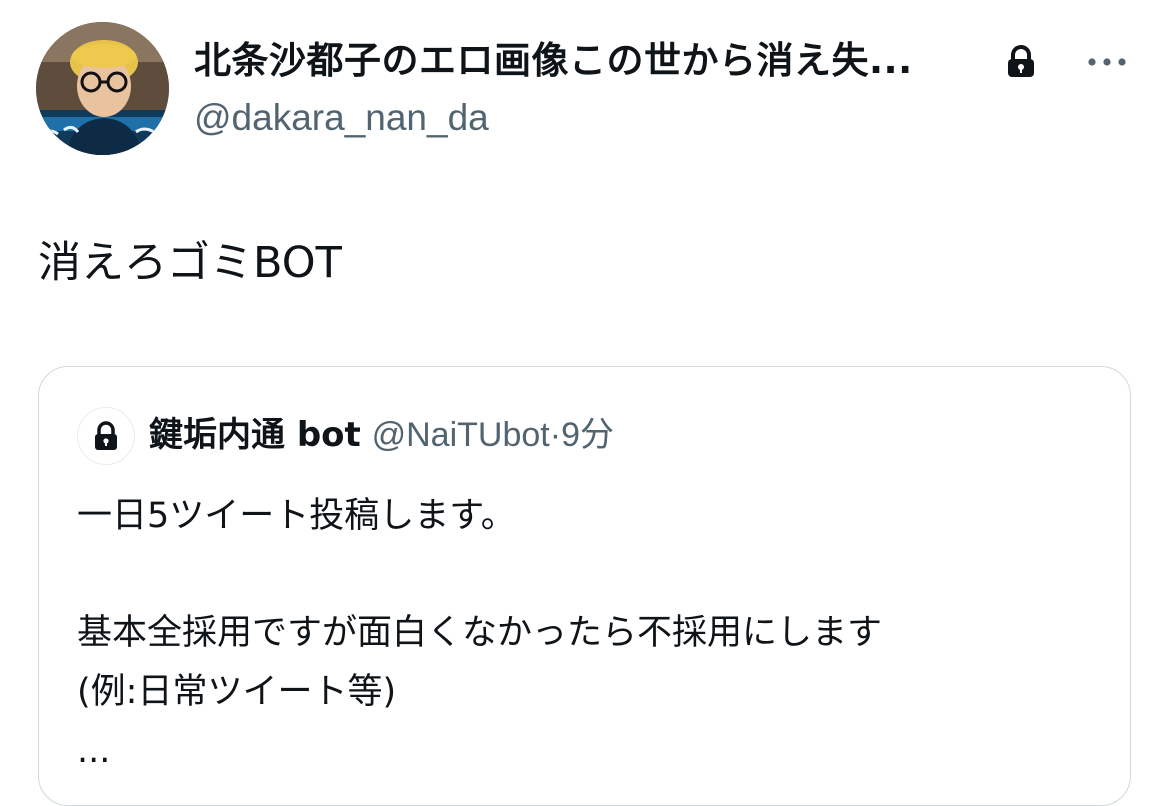 The width and height of the screenshot is (1169, 806). Describe the element at coordinates (1107, 62) in the screenshot. I see `more-dots-icon` at that location.